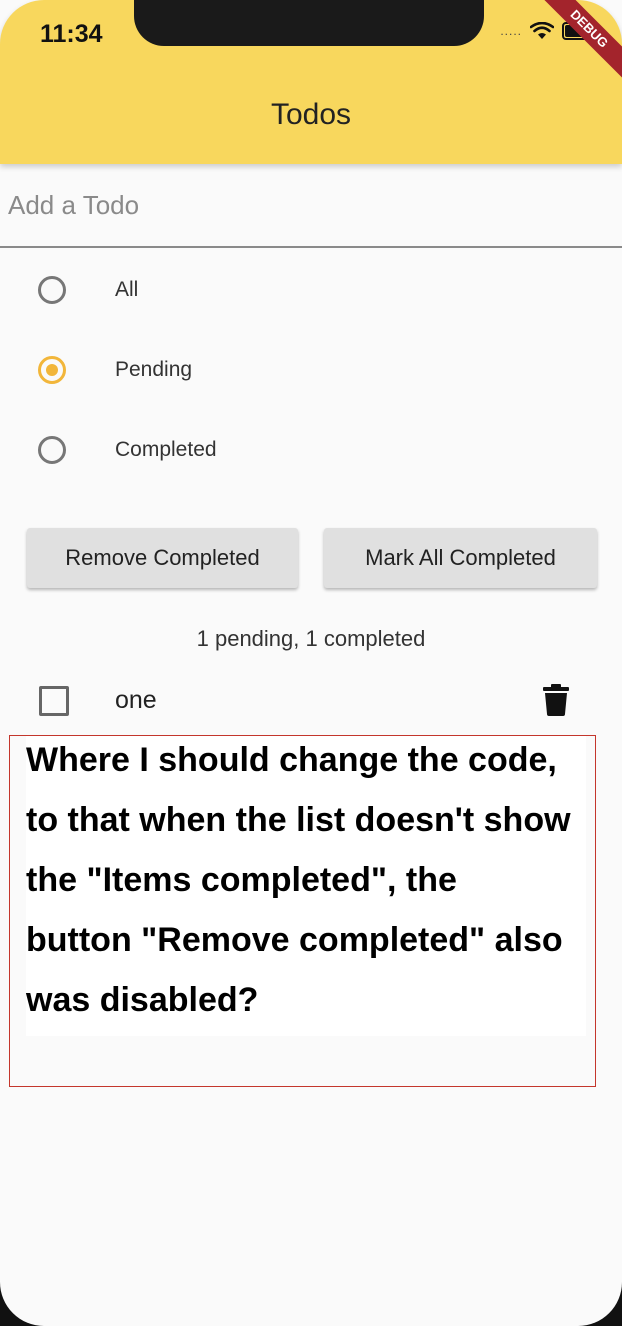 This screenshot has width=622, height=1326. I want to click on todo-text: one, so click(136, 700).